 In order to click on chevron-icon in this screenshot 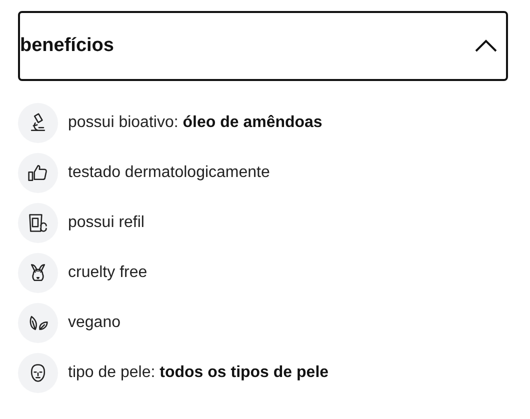, I will do `click(486, 46)`.